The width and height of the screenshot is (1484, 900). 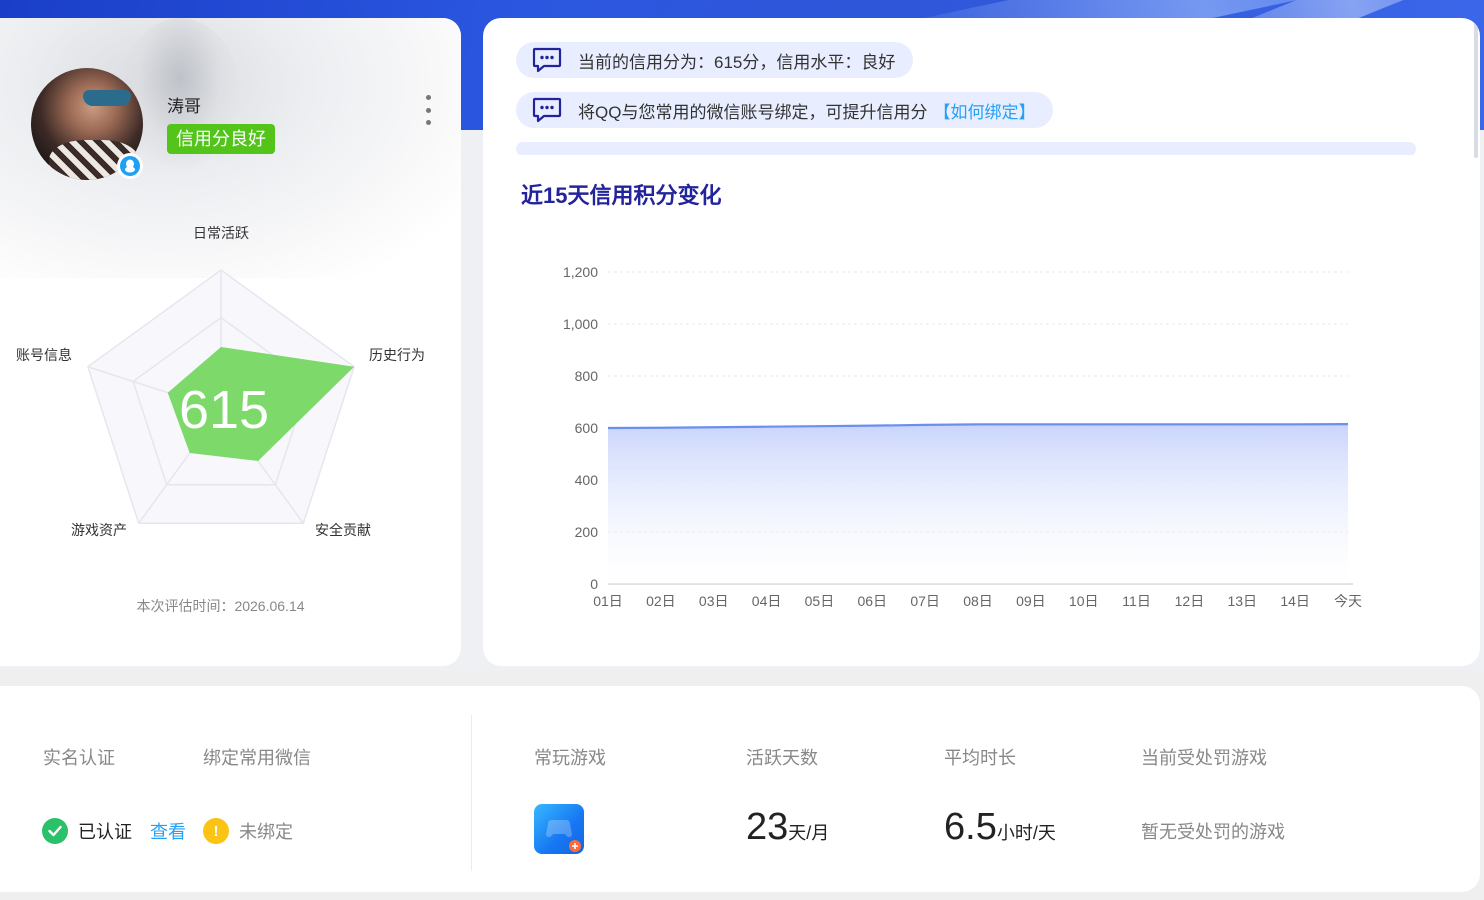 What do you see at coordinates (1190, 601) in the screenshot?
I see `x-tick-label: 12日` at bounding box center [1190, 601].